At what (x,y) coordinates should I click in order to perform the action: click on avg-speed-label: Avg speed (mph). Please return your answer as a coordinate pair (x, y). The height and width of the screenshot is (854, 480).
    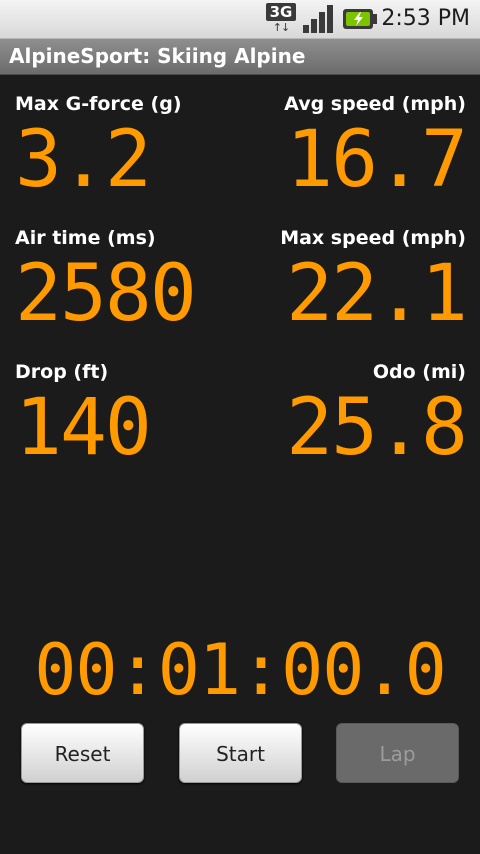
    Looking at the image, I should click on (375, 104).